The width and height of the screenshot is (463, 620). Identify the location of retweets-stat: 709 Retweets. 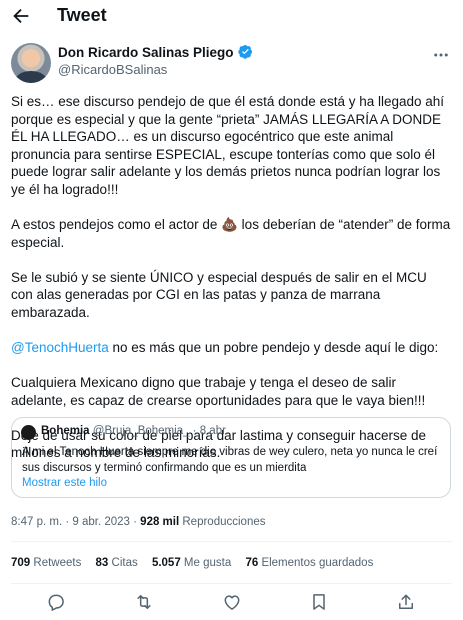
(46, 563).